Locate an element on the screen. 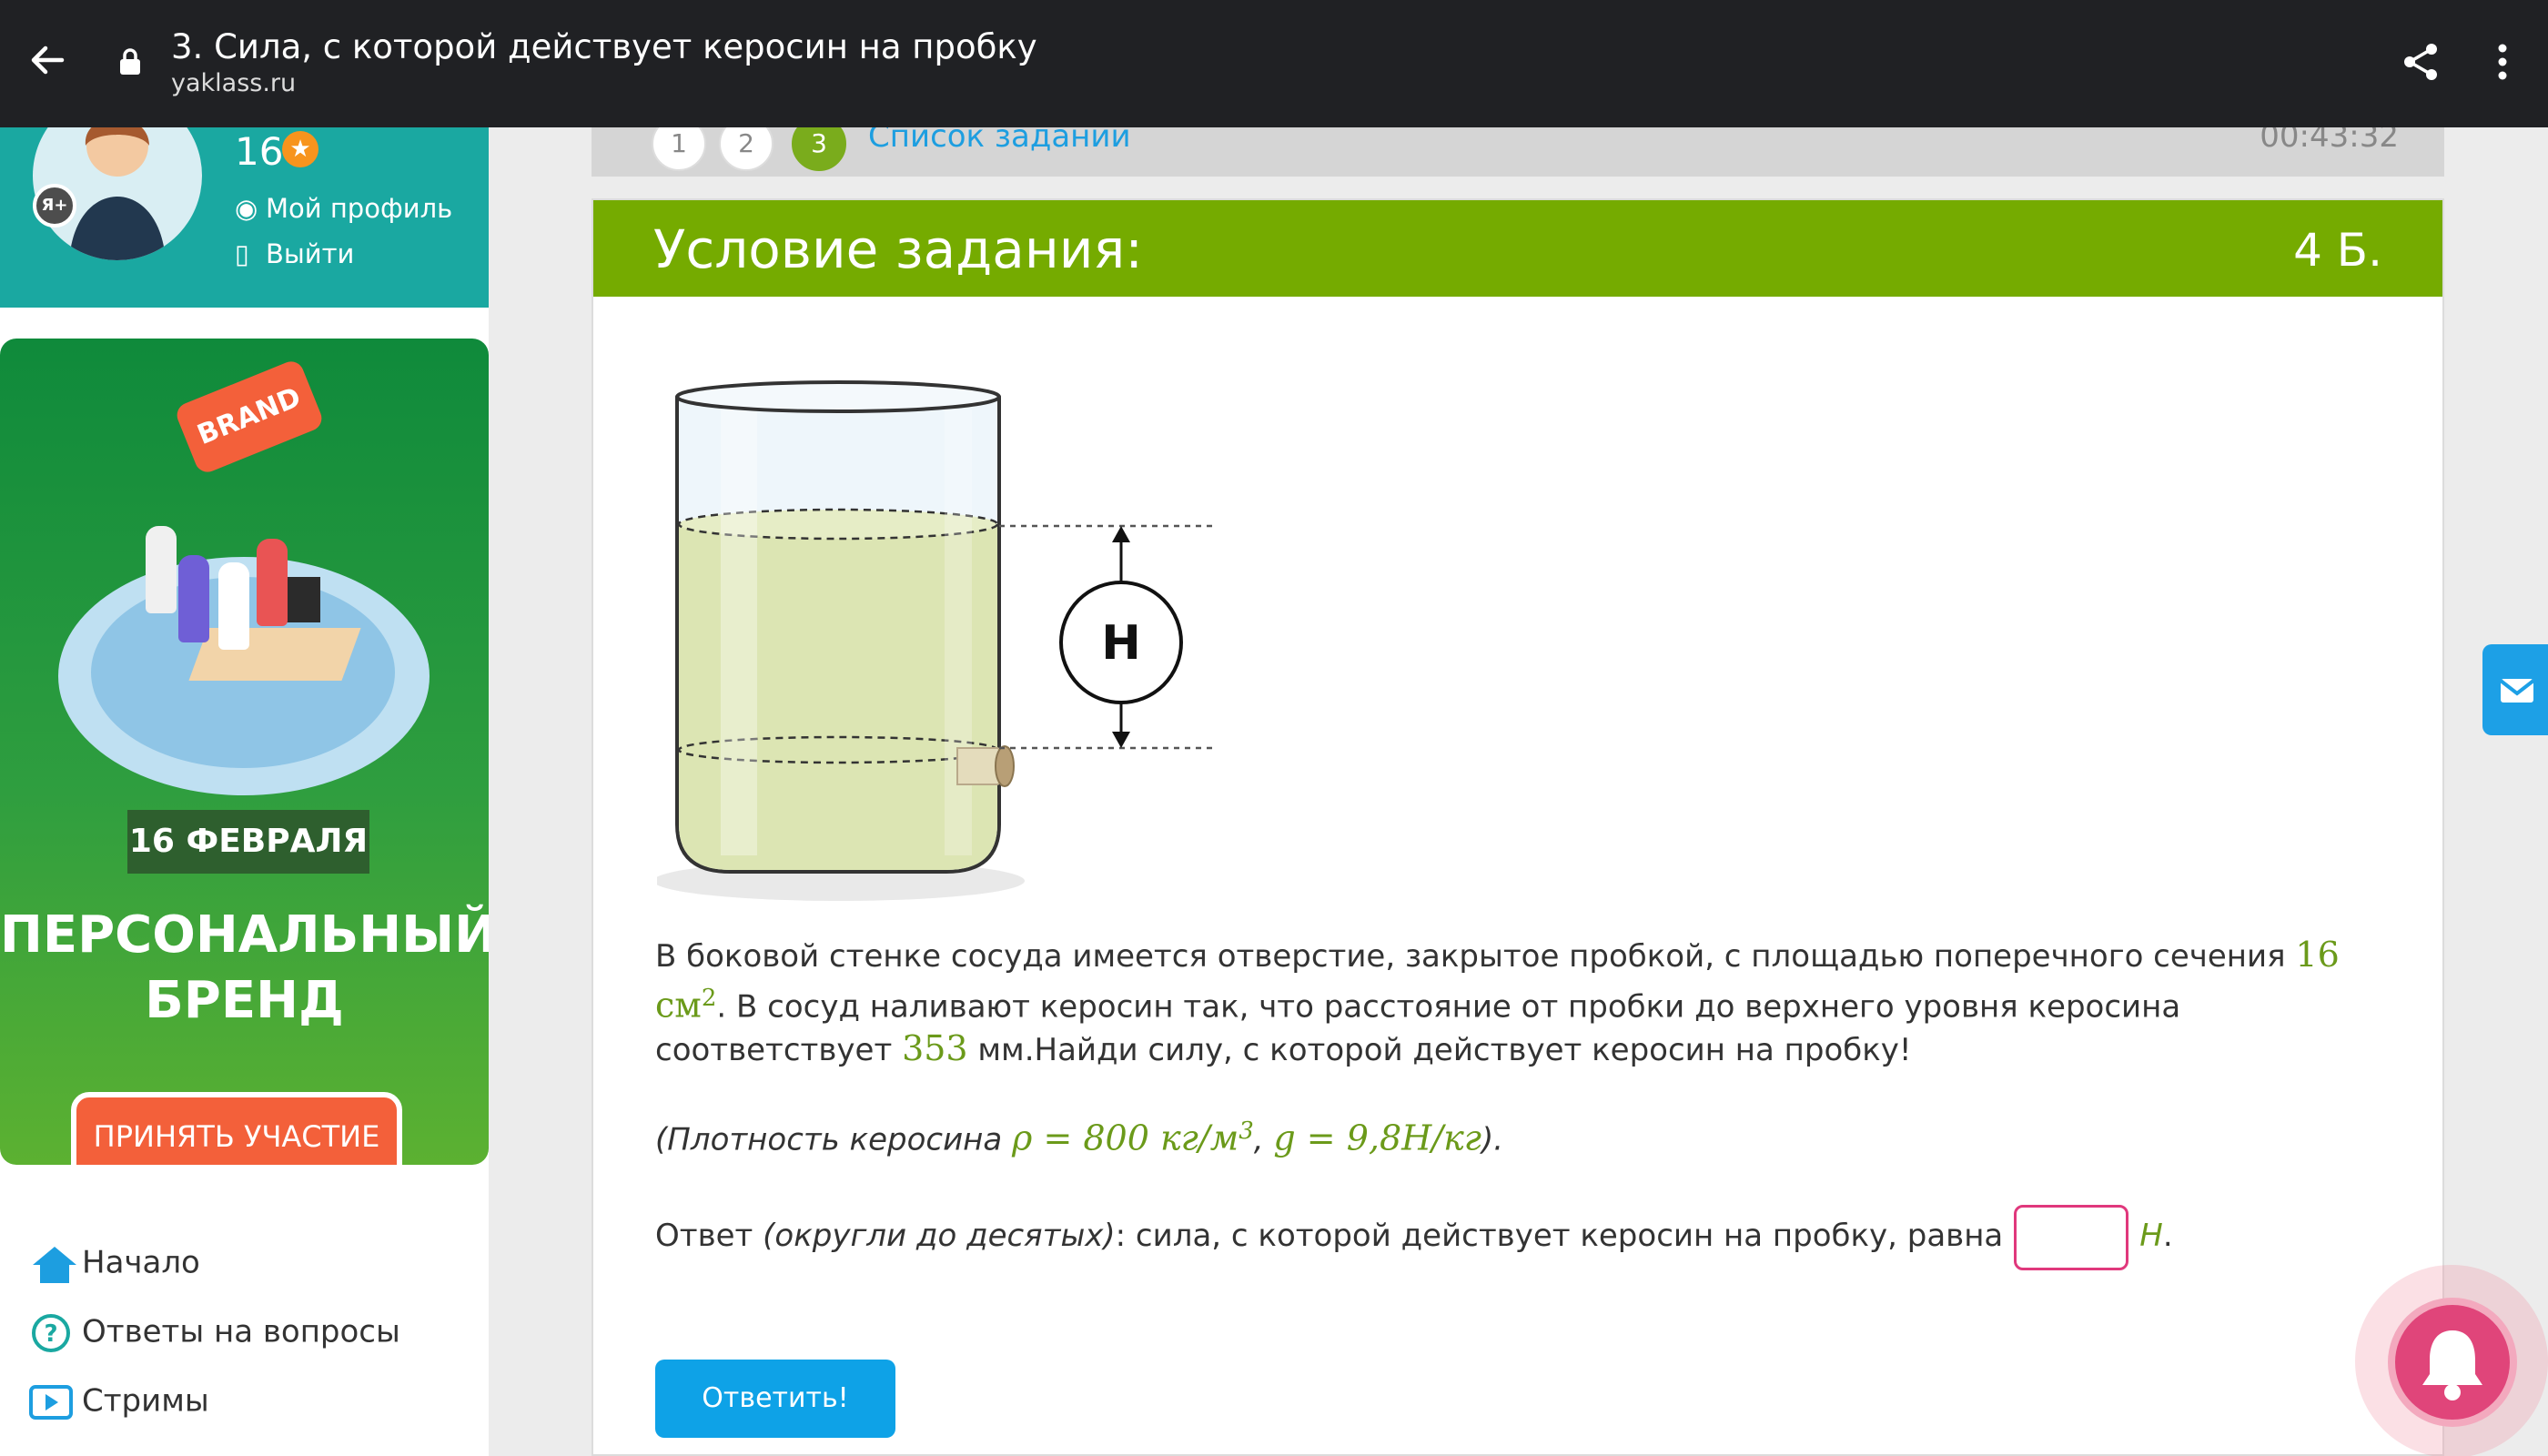  banner-headline-line2: БРЕНД is located at coordinates (245, 1001).